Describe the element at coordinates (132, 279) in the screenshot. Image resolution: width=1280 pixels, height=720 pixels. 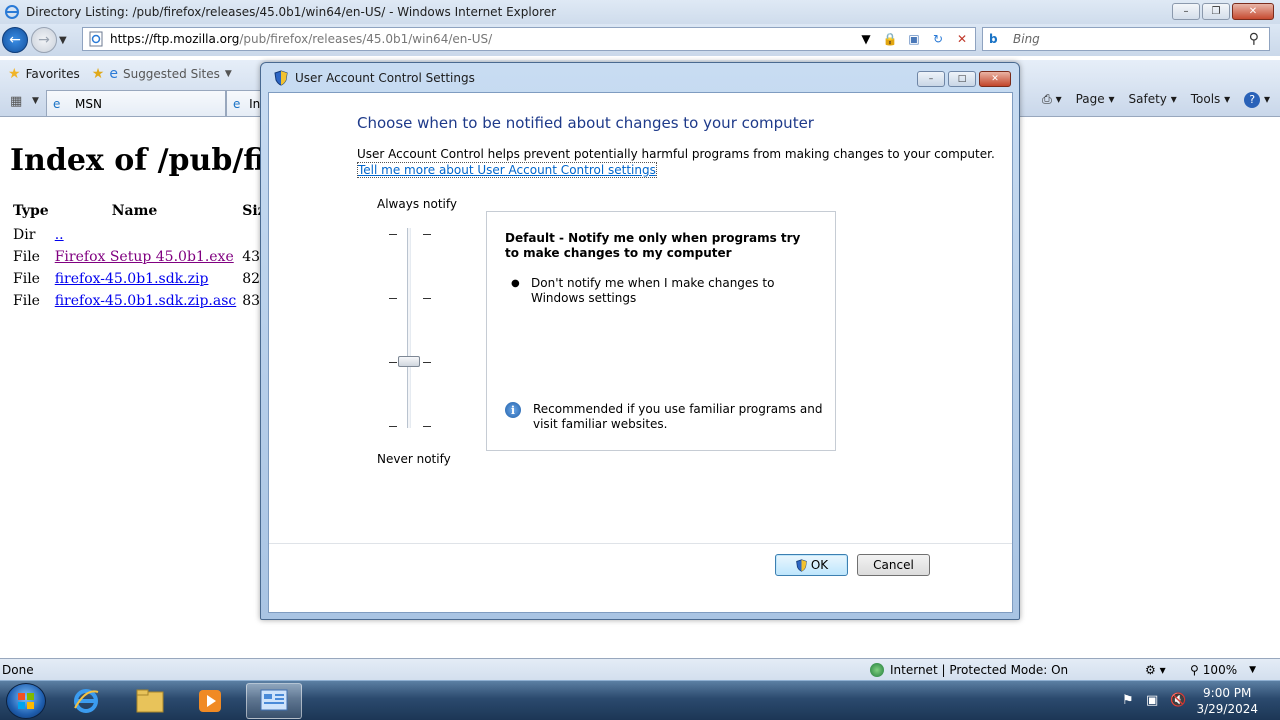
I see `row-link: firefox-45.0b1.sdk.zip` at that location.